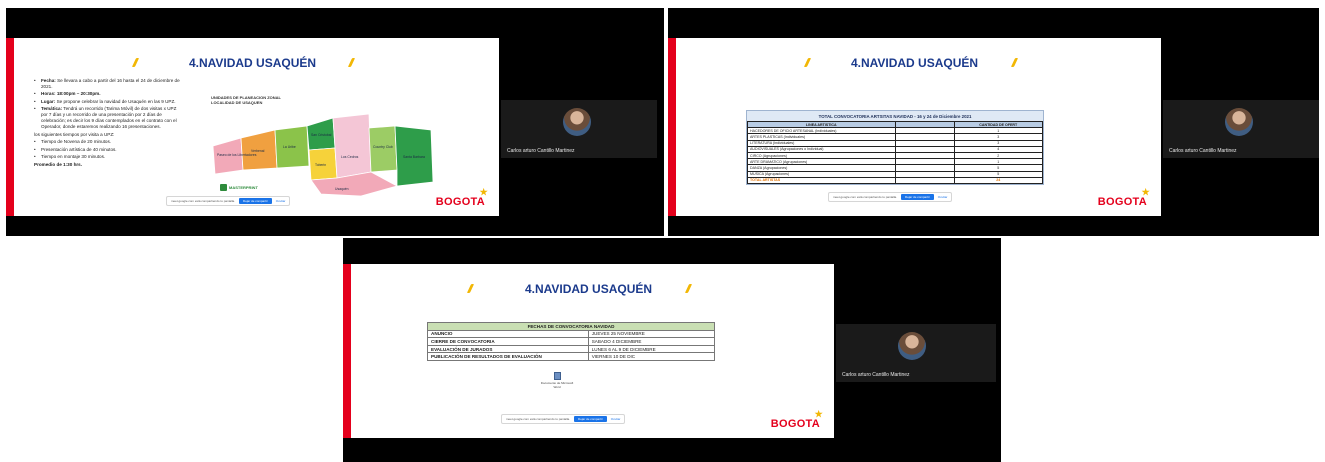  What do you see at coordinates (109, 142) in the screenshot?
I see `time-novena: Tiempo de Novena de 20 minutos.` at bounding box center [109, 142].